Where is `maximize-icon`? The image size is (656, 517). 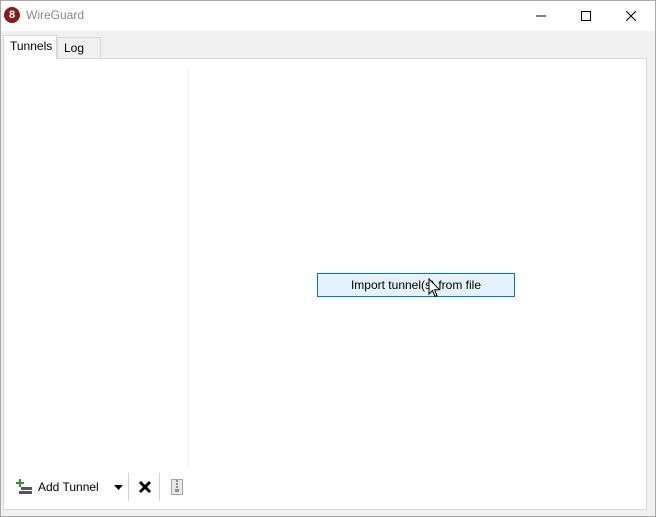
maximize-icon is located at coordinates (586, 16).